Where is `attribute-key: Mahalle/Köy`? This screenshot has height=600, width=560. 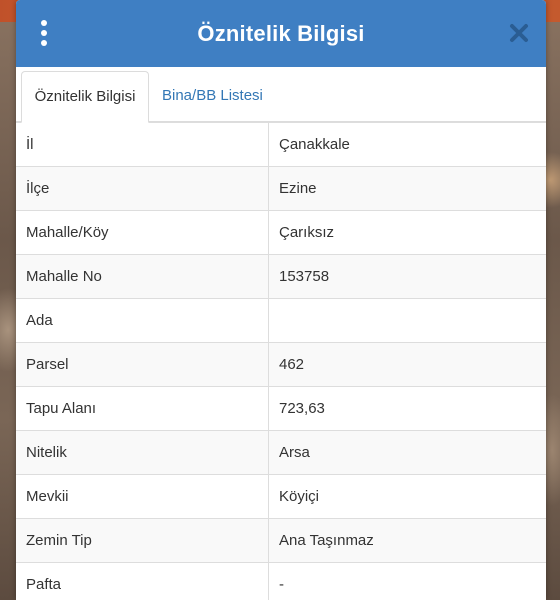
attribute-key: Mahalle/Köy is located at coordinates (142, 232).